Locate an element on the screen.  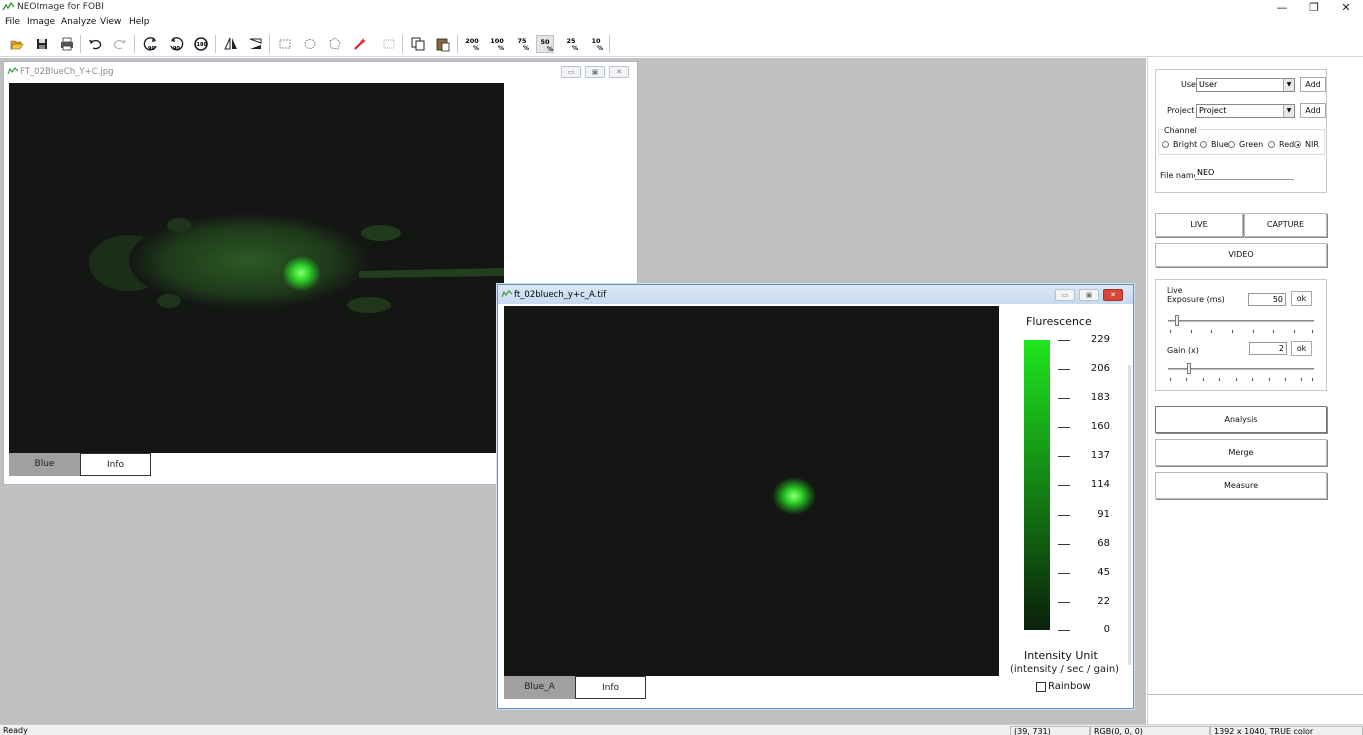
status-coordinates: (39, 731) is located at coordinates (1050, 730).